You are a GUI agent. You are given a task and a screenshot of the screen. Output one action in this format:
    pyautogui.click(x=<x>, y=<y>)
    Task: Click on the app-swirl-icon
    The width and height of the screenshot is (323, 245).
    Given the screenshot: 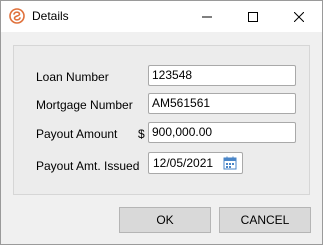 What is the action you would take?
    pyautogui.click(x=17, y=16)
    